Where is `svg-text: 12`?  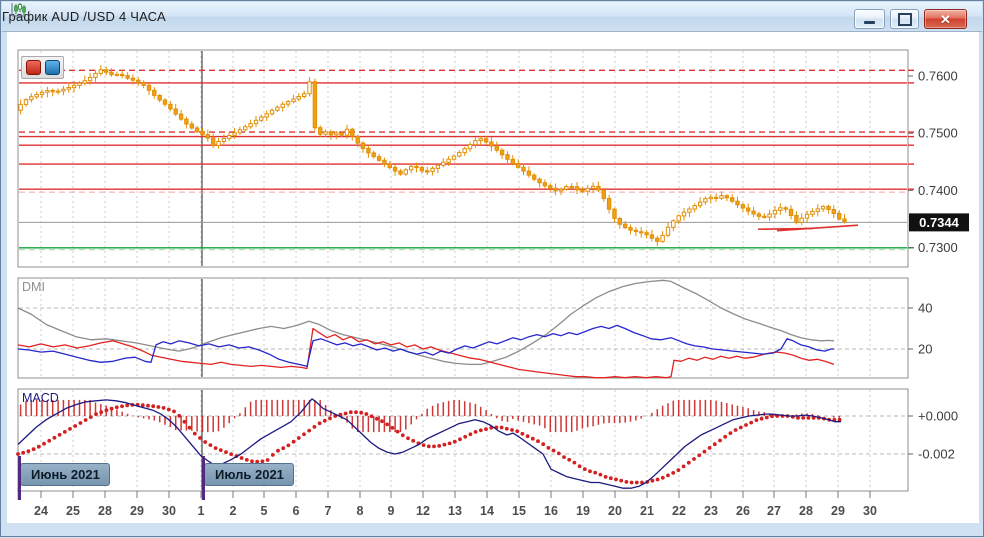 svg-text: 12 is located at coordinates (423, 511).